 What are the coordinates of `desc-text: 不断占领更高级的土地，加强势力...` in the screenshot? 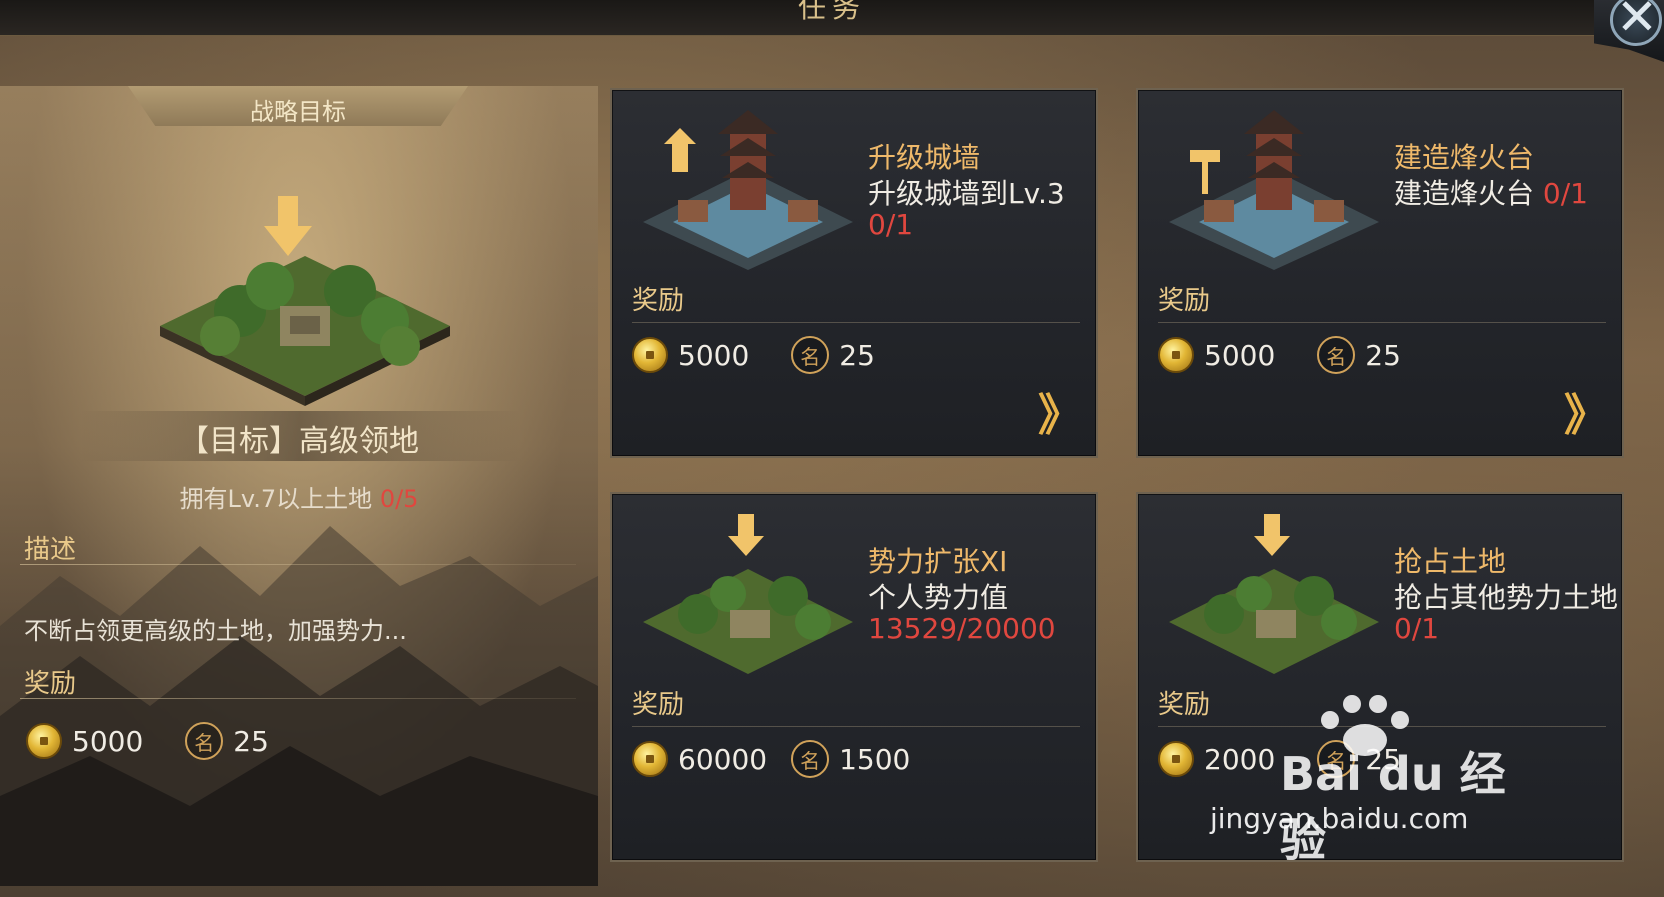 It's located at (215, 631).